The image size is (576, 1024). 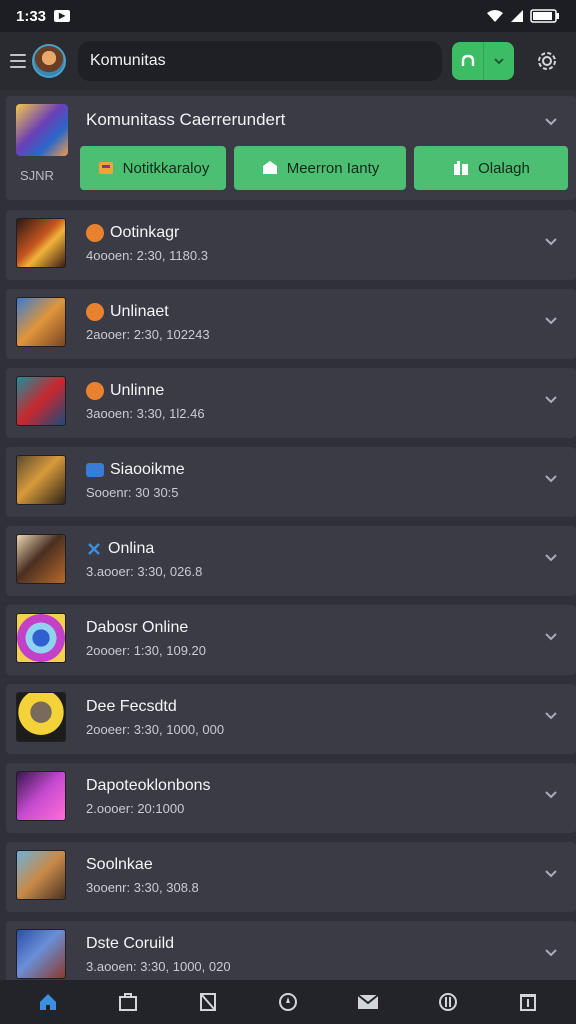 What do you see at coordinates (62, 16) in the screenshot?
I see `app-notification-icon: ▶` at bounding box center [62, 16].